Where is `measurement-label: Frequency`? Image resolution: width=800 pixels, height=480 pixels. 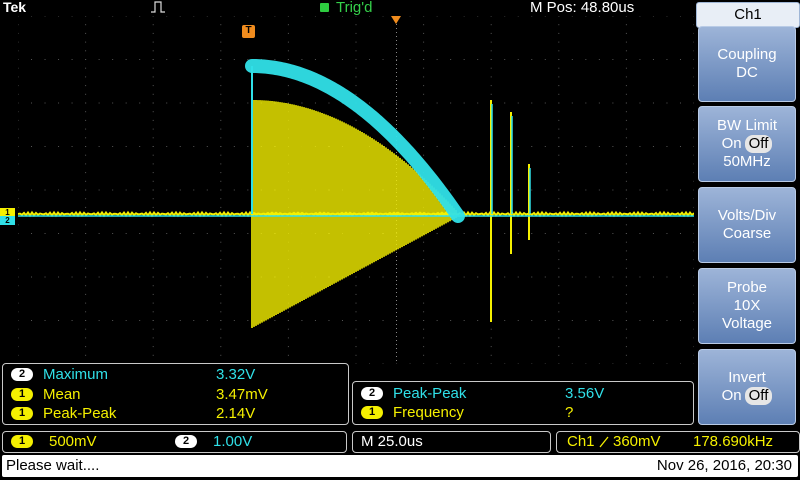 measurement-label: Frequency is located at coordinates (428, 412).